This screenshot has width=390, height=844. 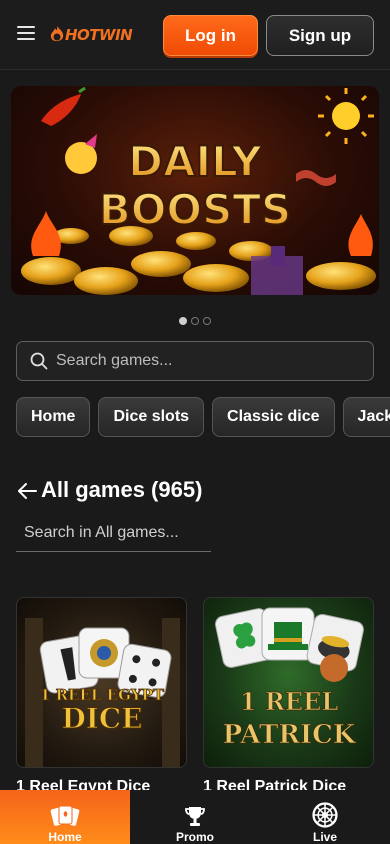 What do you see at coordinates (290, 735) in the screenshot?
I see `game-art-title-line2: PATRICK` at bounding box center [290, 735].